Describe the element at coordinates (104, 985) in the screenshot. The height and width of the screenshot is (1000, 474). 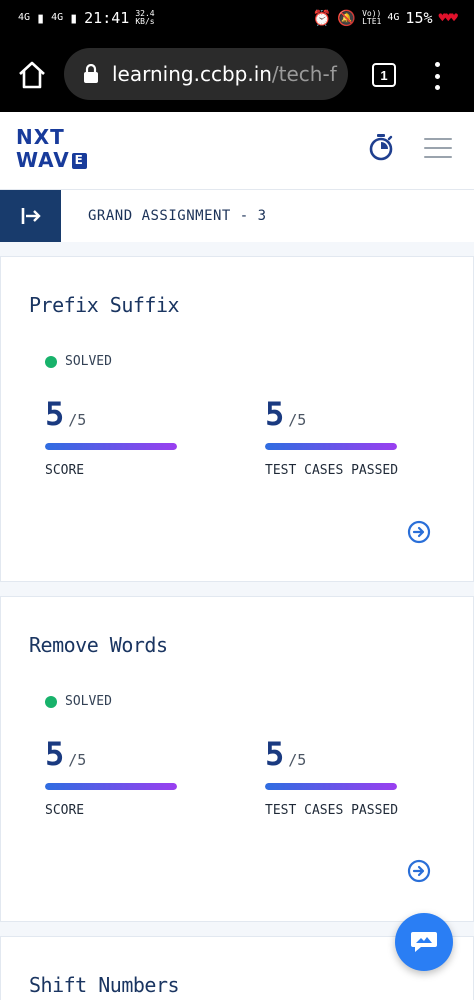
I see `problem-title: Shift Numbers` at that location.